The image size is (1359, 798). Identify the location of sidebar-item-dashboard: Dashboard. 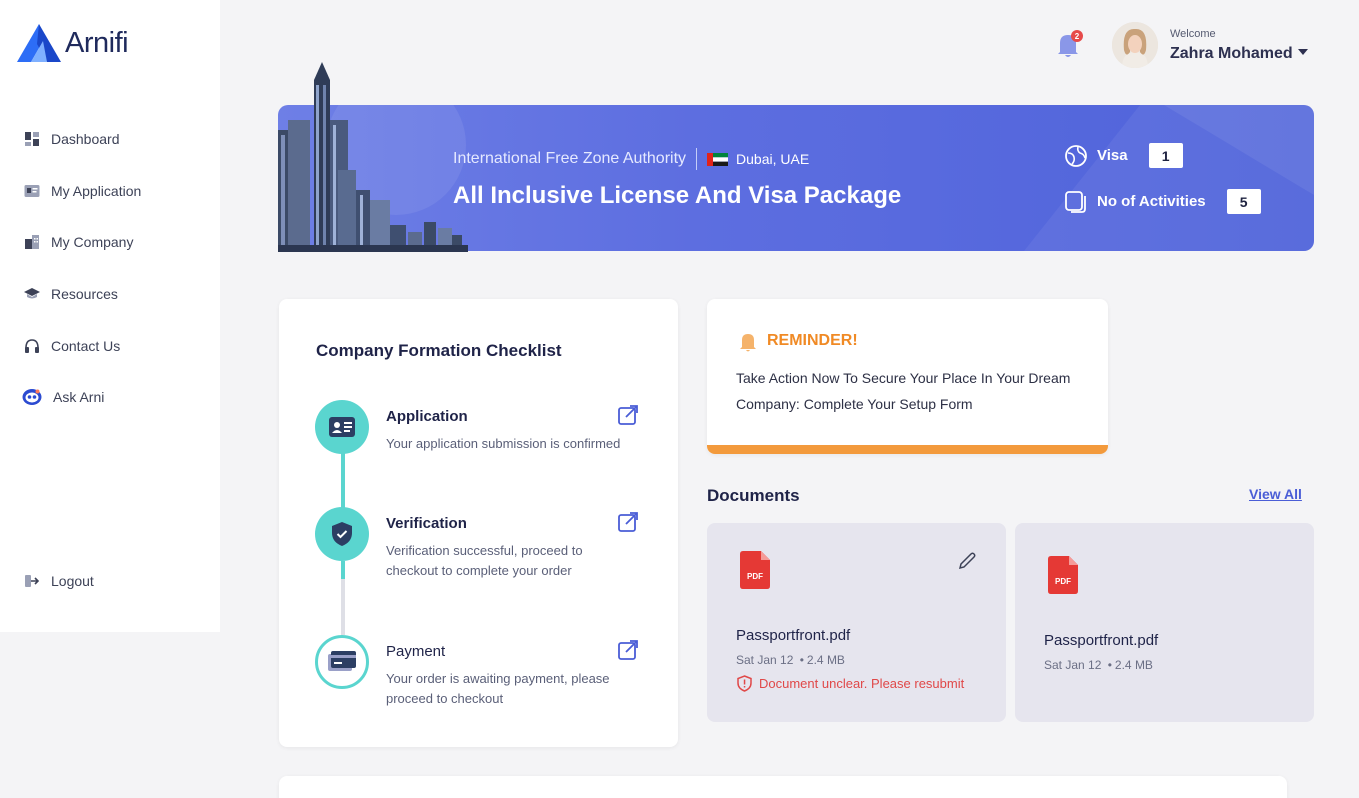
(82, 139).